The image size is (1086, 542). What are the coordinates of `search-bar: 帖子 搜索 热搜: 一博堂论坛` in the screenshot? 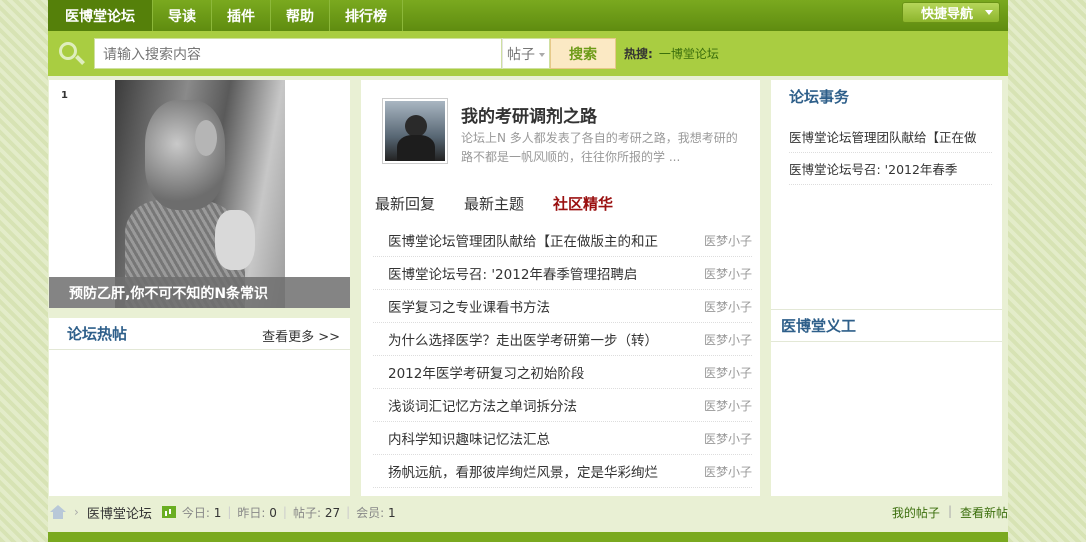 It's located at (528, 53).